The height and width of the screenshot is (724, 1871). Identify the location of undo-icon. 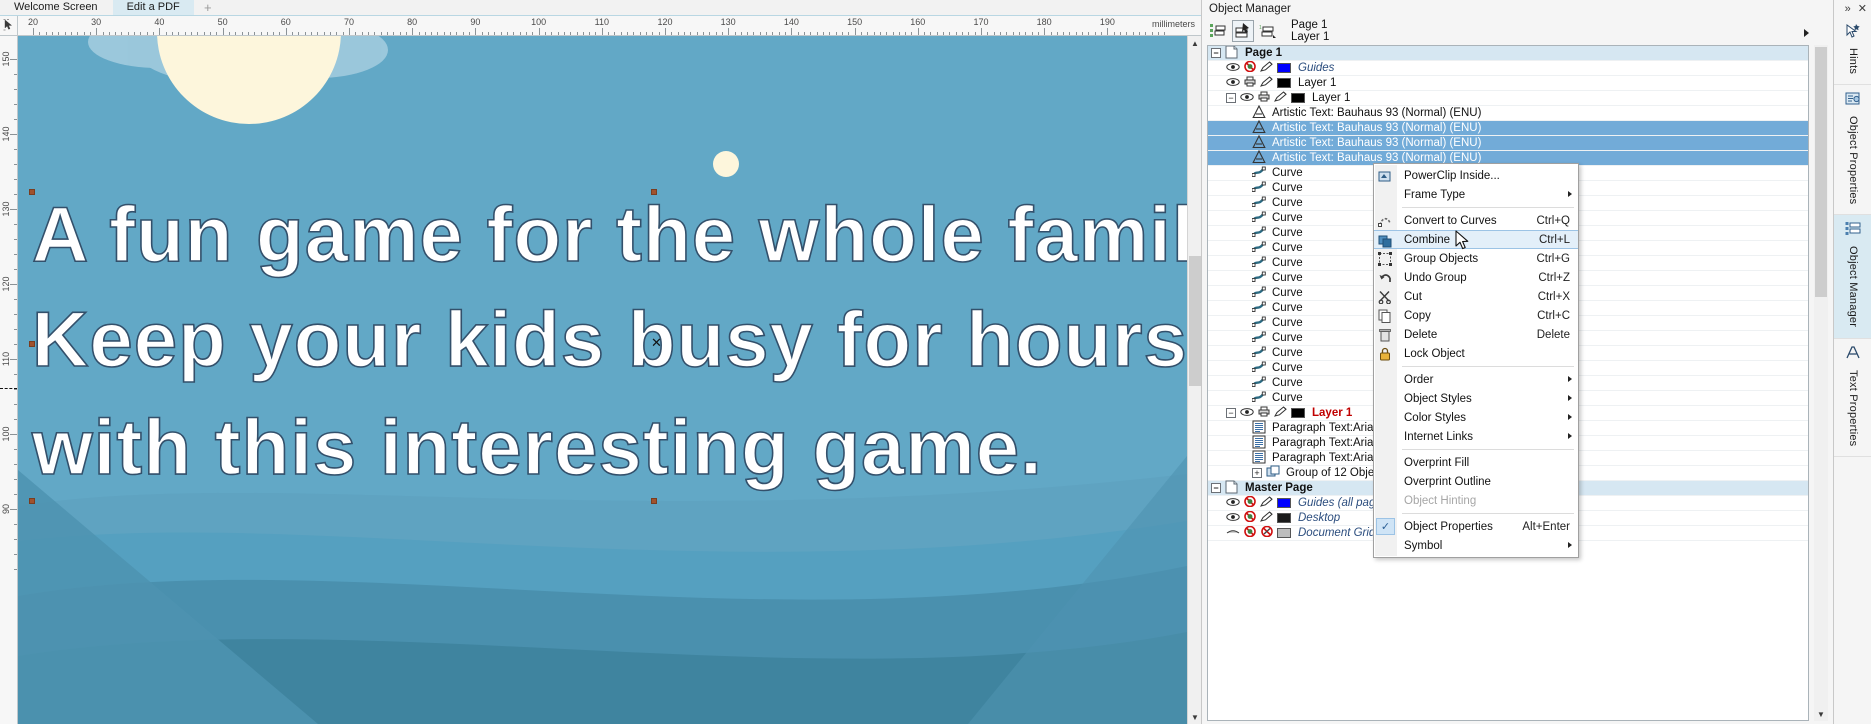
(1385, 277).